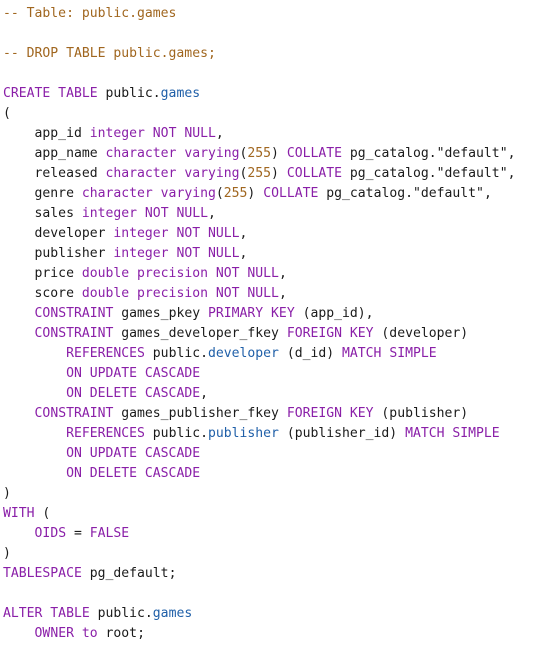 The width and height of the screenshot is (535, 669). What do you see at coordinates (46, 133) in the screenshot?
I see `code-token-ident: app_id` at bounding box center [46, 133].